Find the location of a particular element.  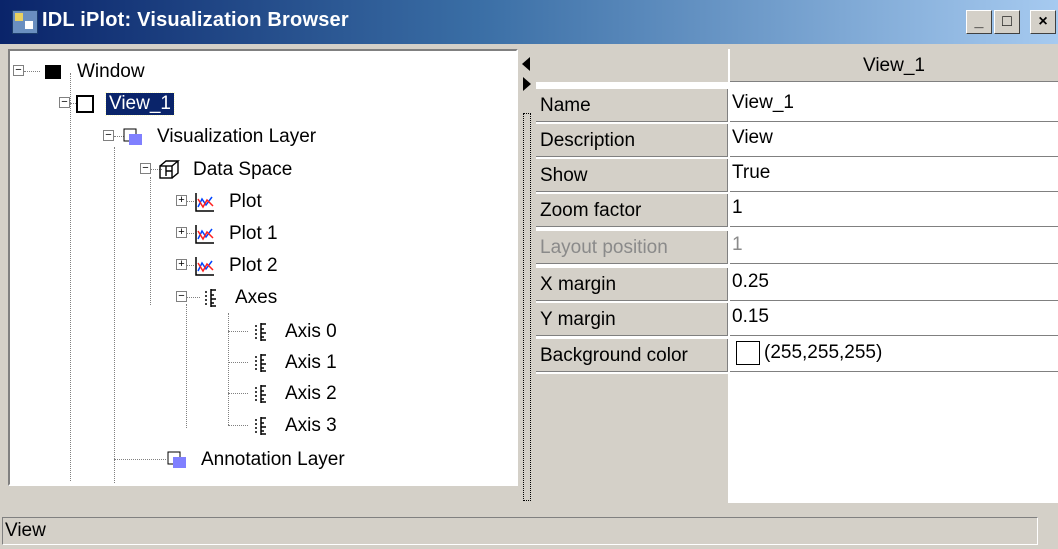

tree-node-label: Axes is located at coordinates (256, 297).